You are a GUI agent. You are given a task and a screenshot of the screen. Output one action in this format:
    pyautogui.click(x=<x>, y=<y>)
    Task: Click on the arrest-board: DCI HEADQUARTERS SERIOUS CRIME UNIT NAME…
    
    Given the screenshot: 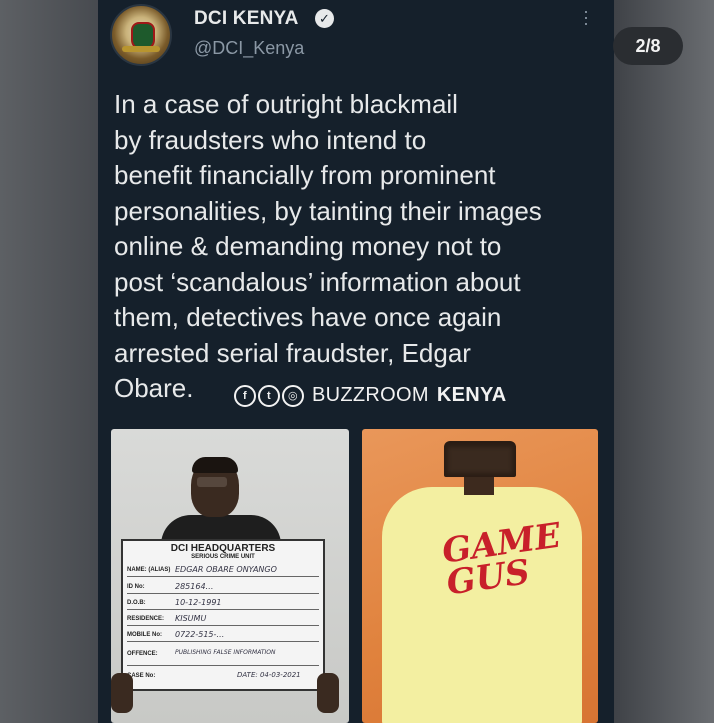 What is the action you would take?
    pyautogui.click(x=223, y=615)
    